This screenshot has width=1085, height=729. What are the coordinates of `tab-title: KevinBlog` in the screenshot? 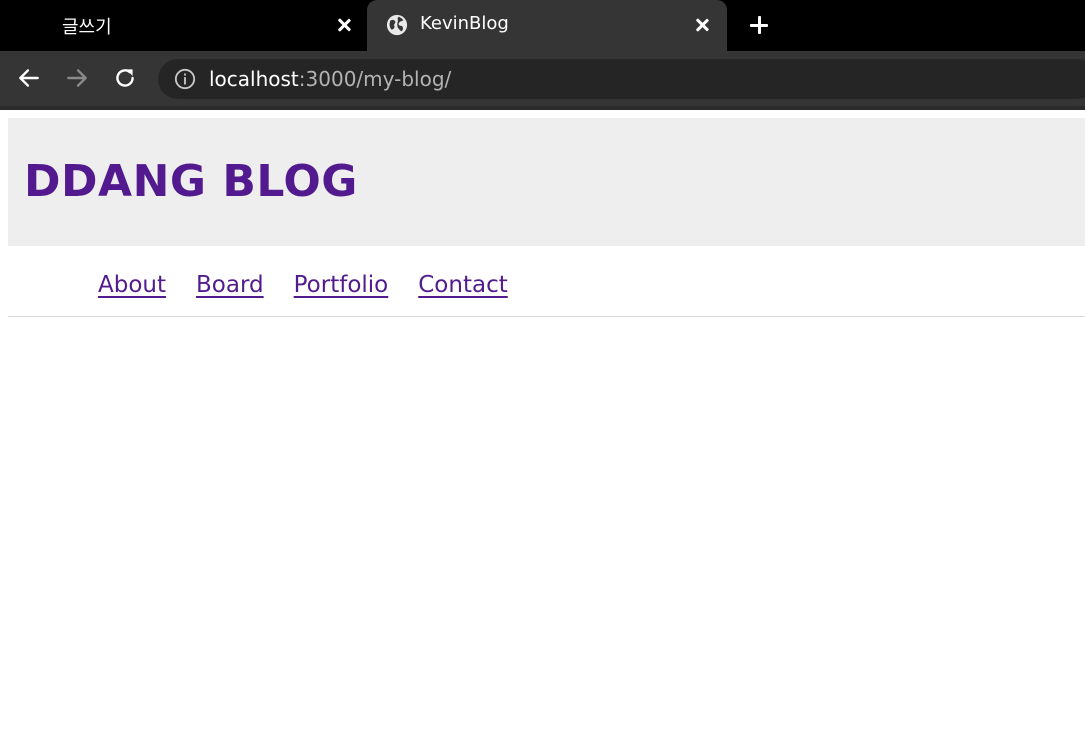 It's located at (464, 23).